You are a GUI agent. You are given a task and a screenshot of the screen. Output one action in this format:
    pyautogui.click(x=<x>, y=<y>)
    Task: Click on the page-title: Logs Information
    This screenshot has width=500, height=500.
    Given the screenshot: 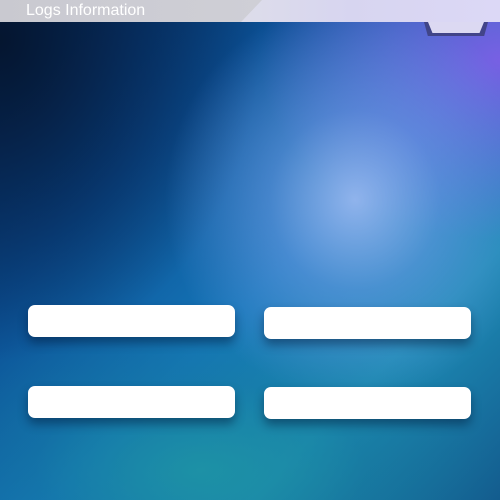 What is the action you would take?
    pyautogui.click(x=86, y=10)
    